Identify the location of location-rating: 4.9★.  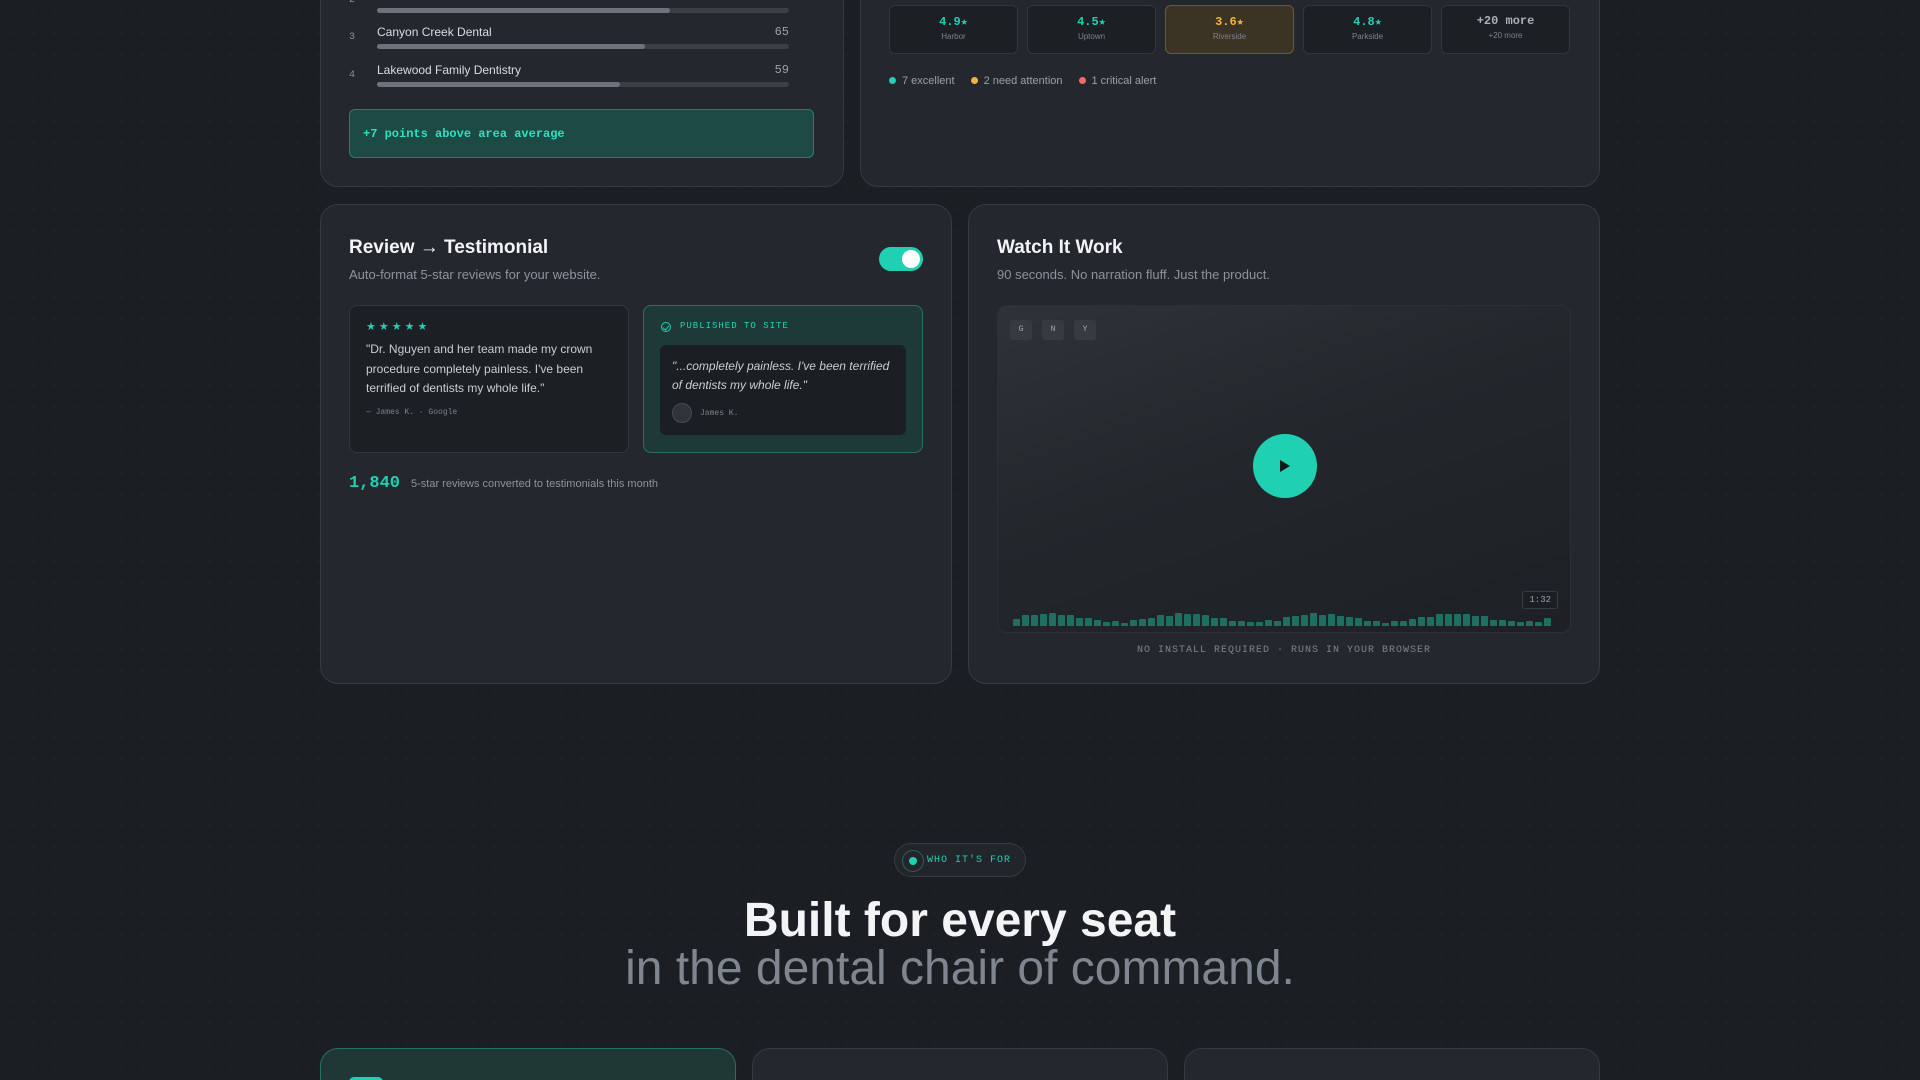
(953, 22).